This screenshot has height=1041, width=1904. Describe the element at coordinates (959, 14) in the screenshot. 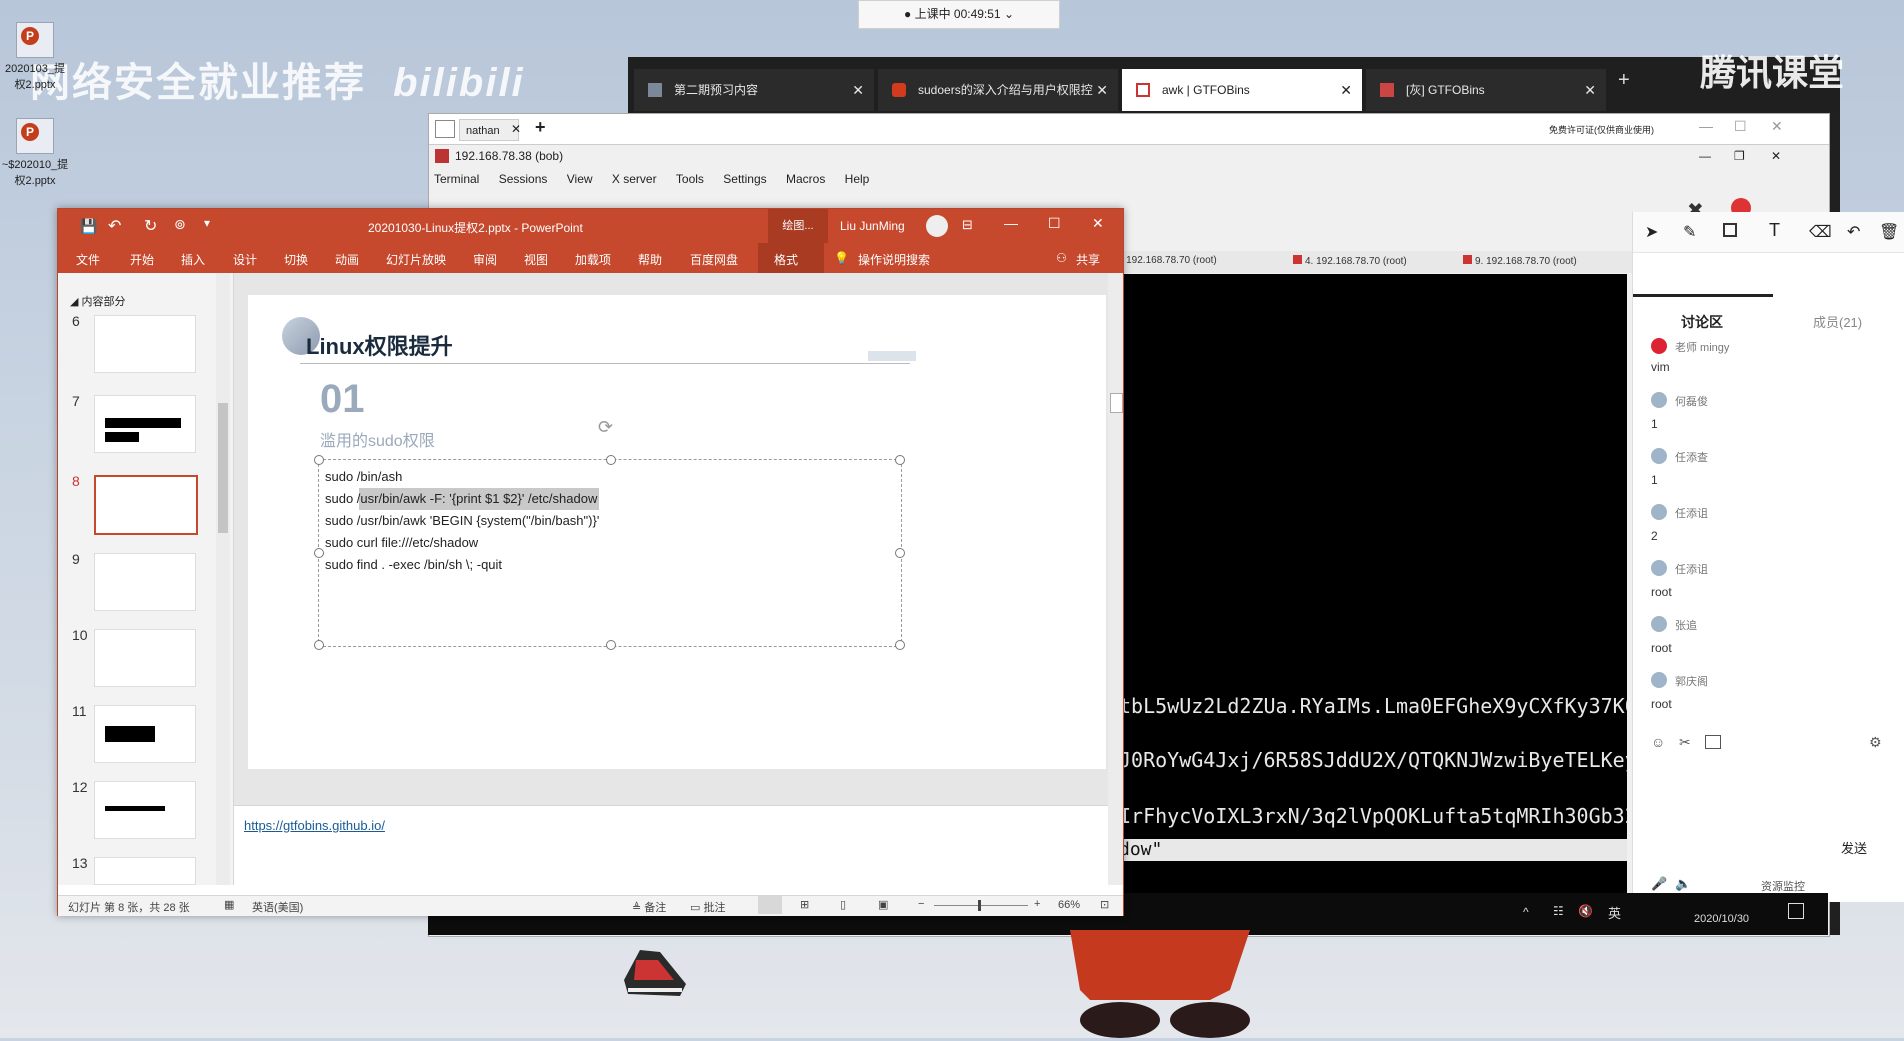

I see `class-timer: ● 上课中 00:49:51 ⌄` at that location.